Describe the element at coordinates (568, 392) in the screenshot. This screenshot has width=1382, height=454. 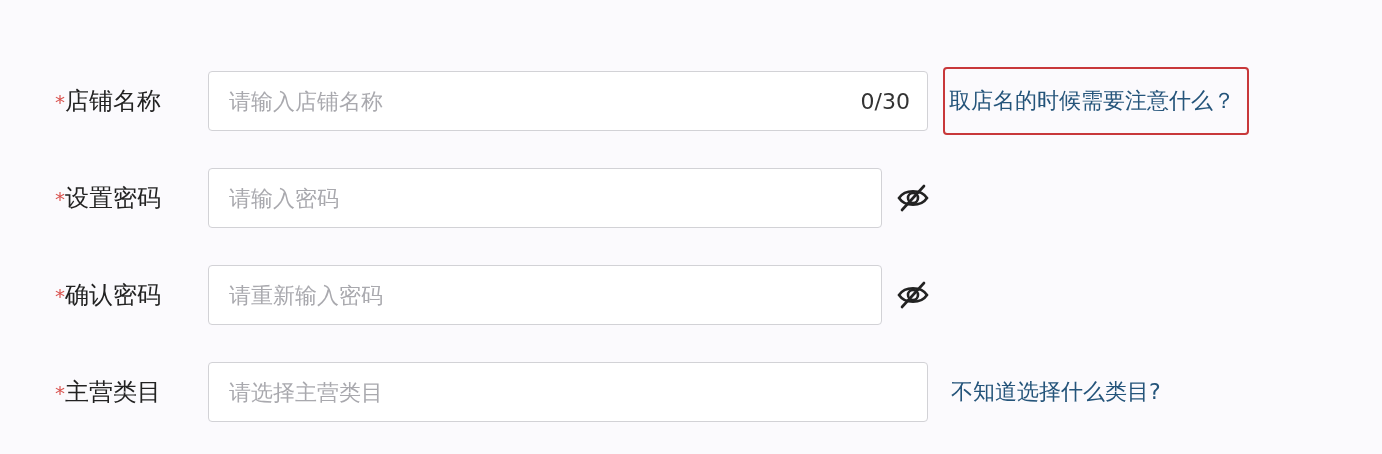
I see `select-field: 请选择主营类目` at that location.